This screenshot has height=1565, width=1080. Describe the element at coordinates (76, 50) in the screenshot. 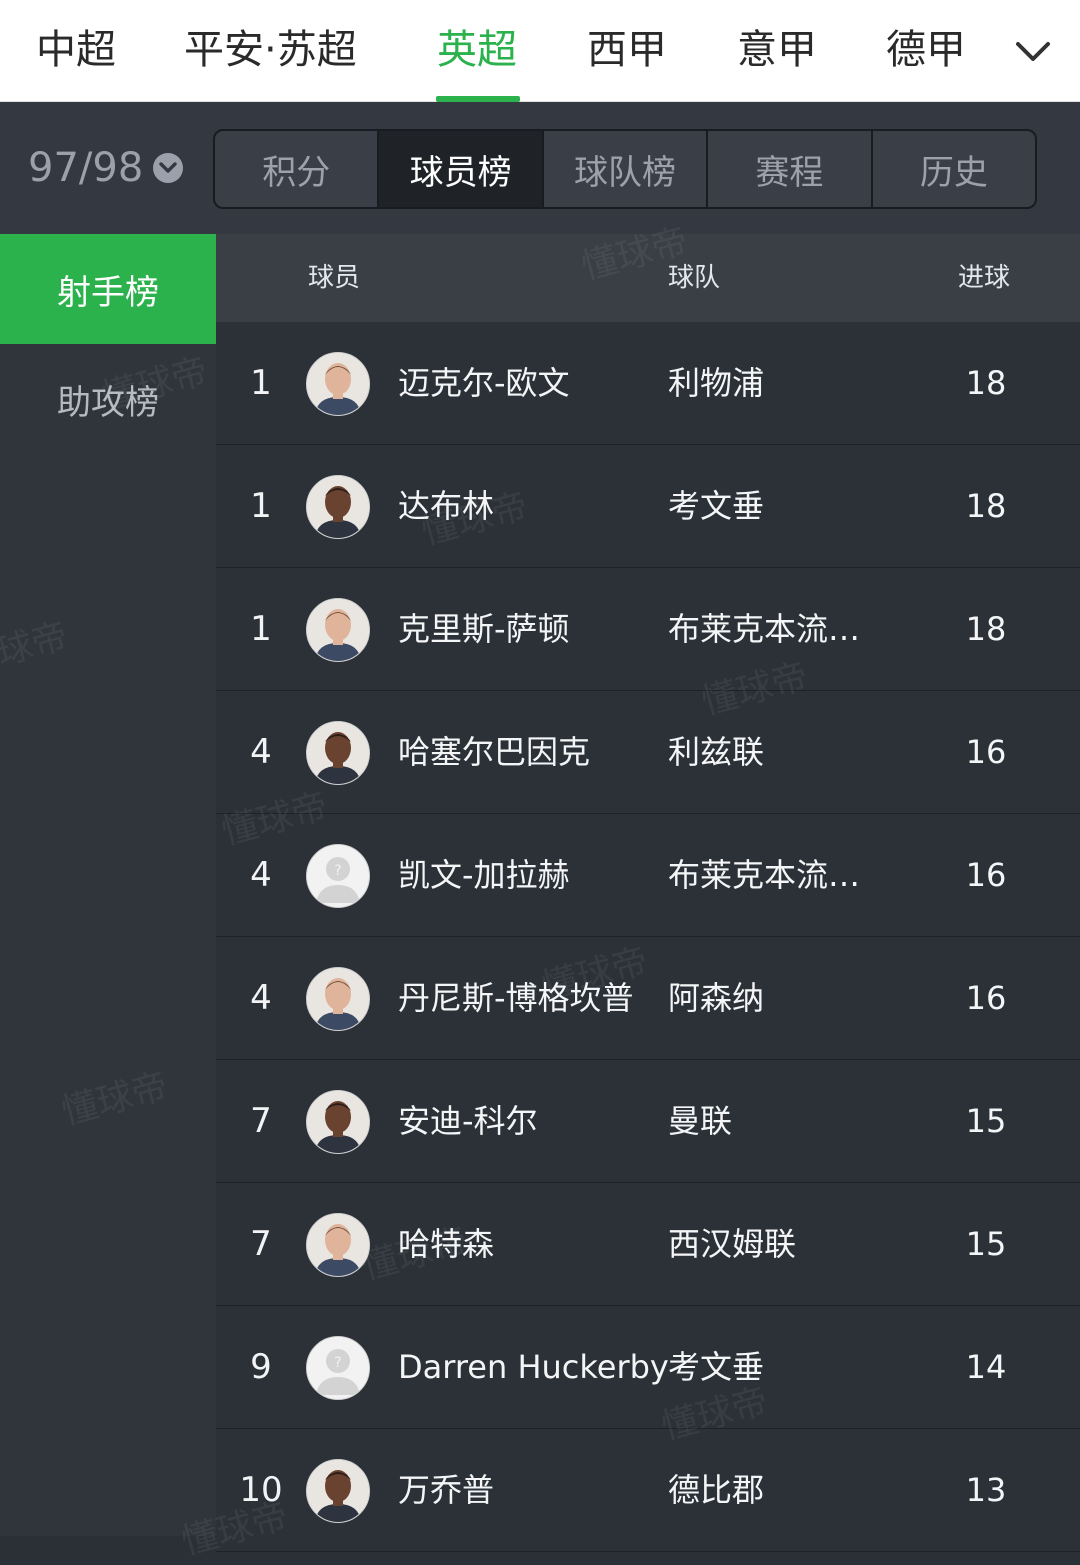

I see `league-tab-csl: 中超` at that location.